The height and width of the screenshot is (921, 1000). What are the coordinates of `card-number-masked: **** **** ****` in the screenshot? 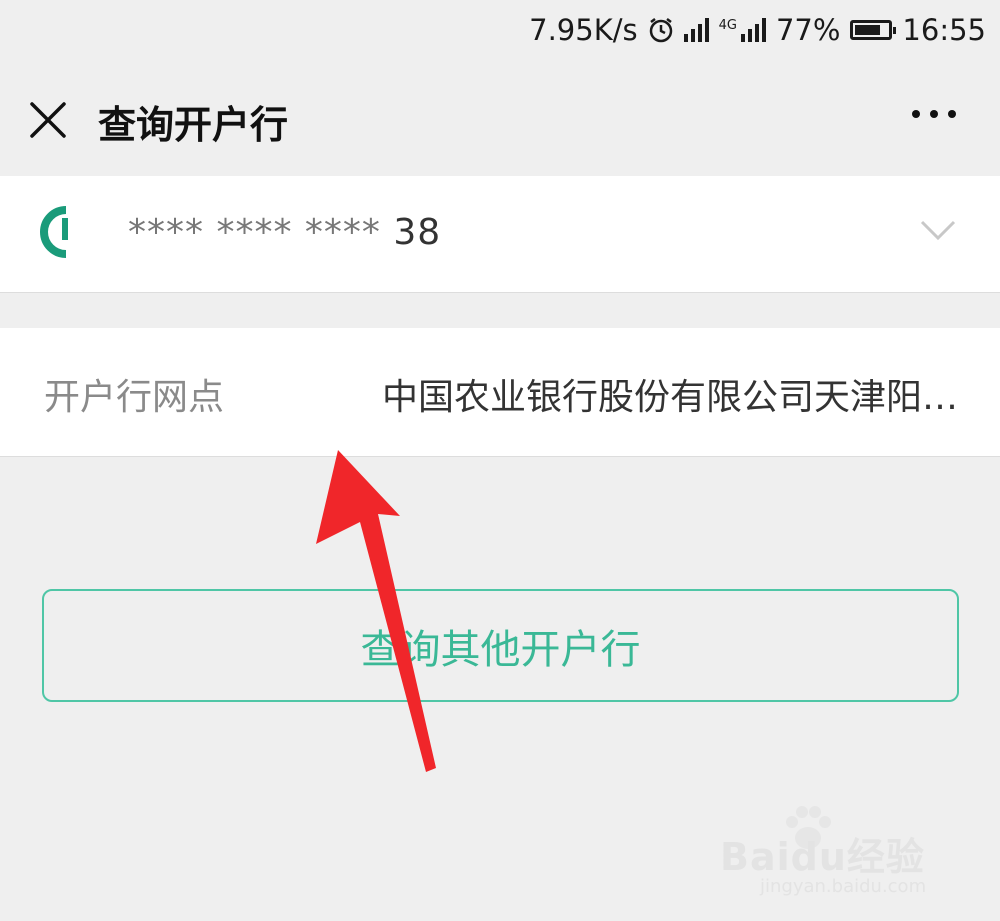 It's located at (254, 232).